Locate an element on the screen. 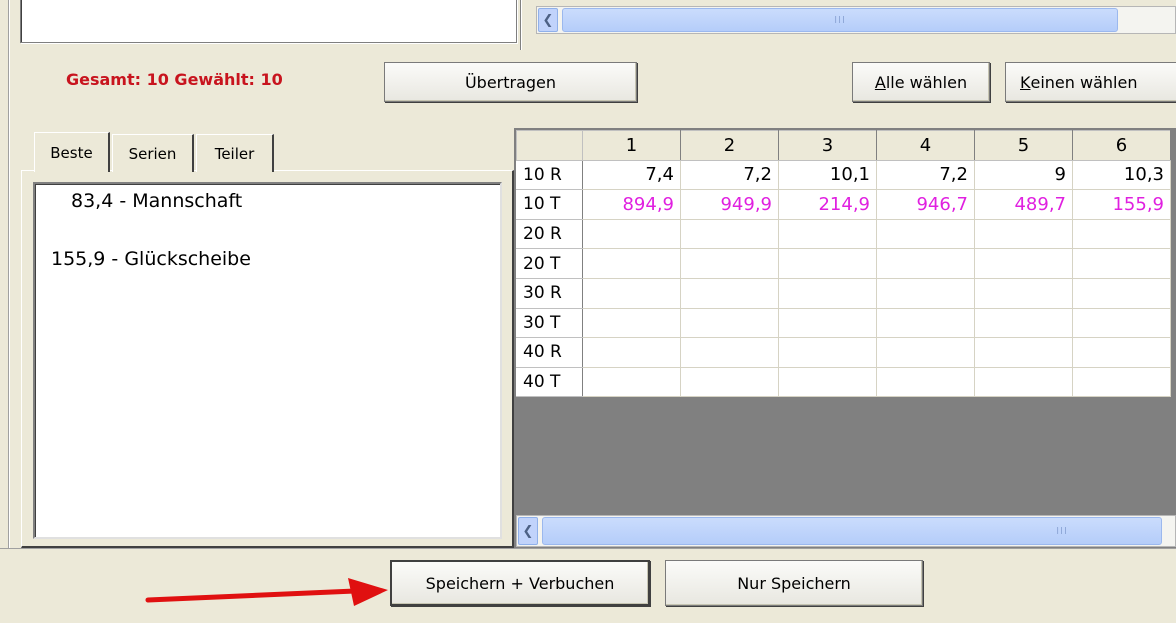  top-list-box is located at coordinates (268, 21).